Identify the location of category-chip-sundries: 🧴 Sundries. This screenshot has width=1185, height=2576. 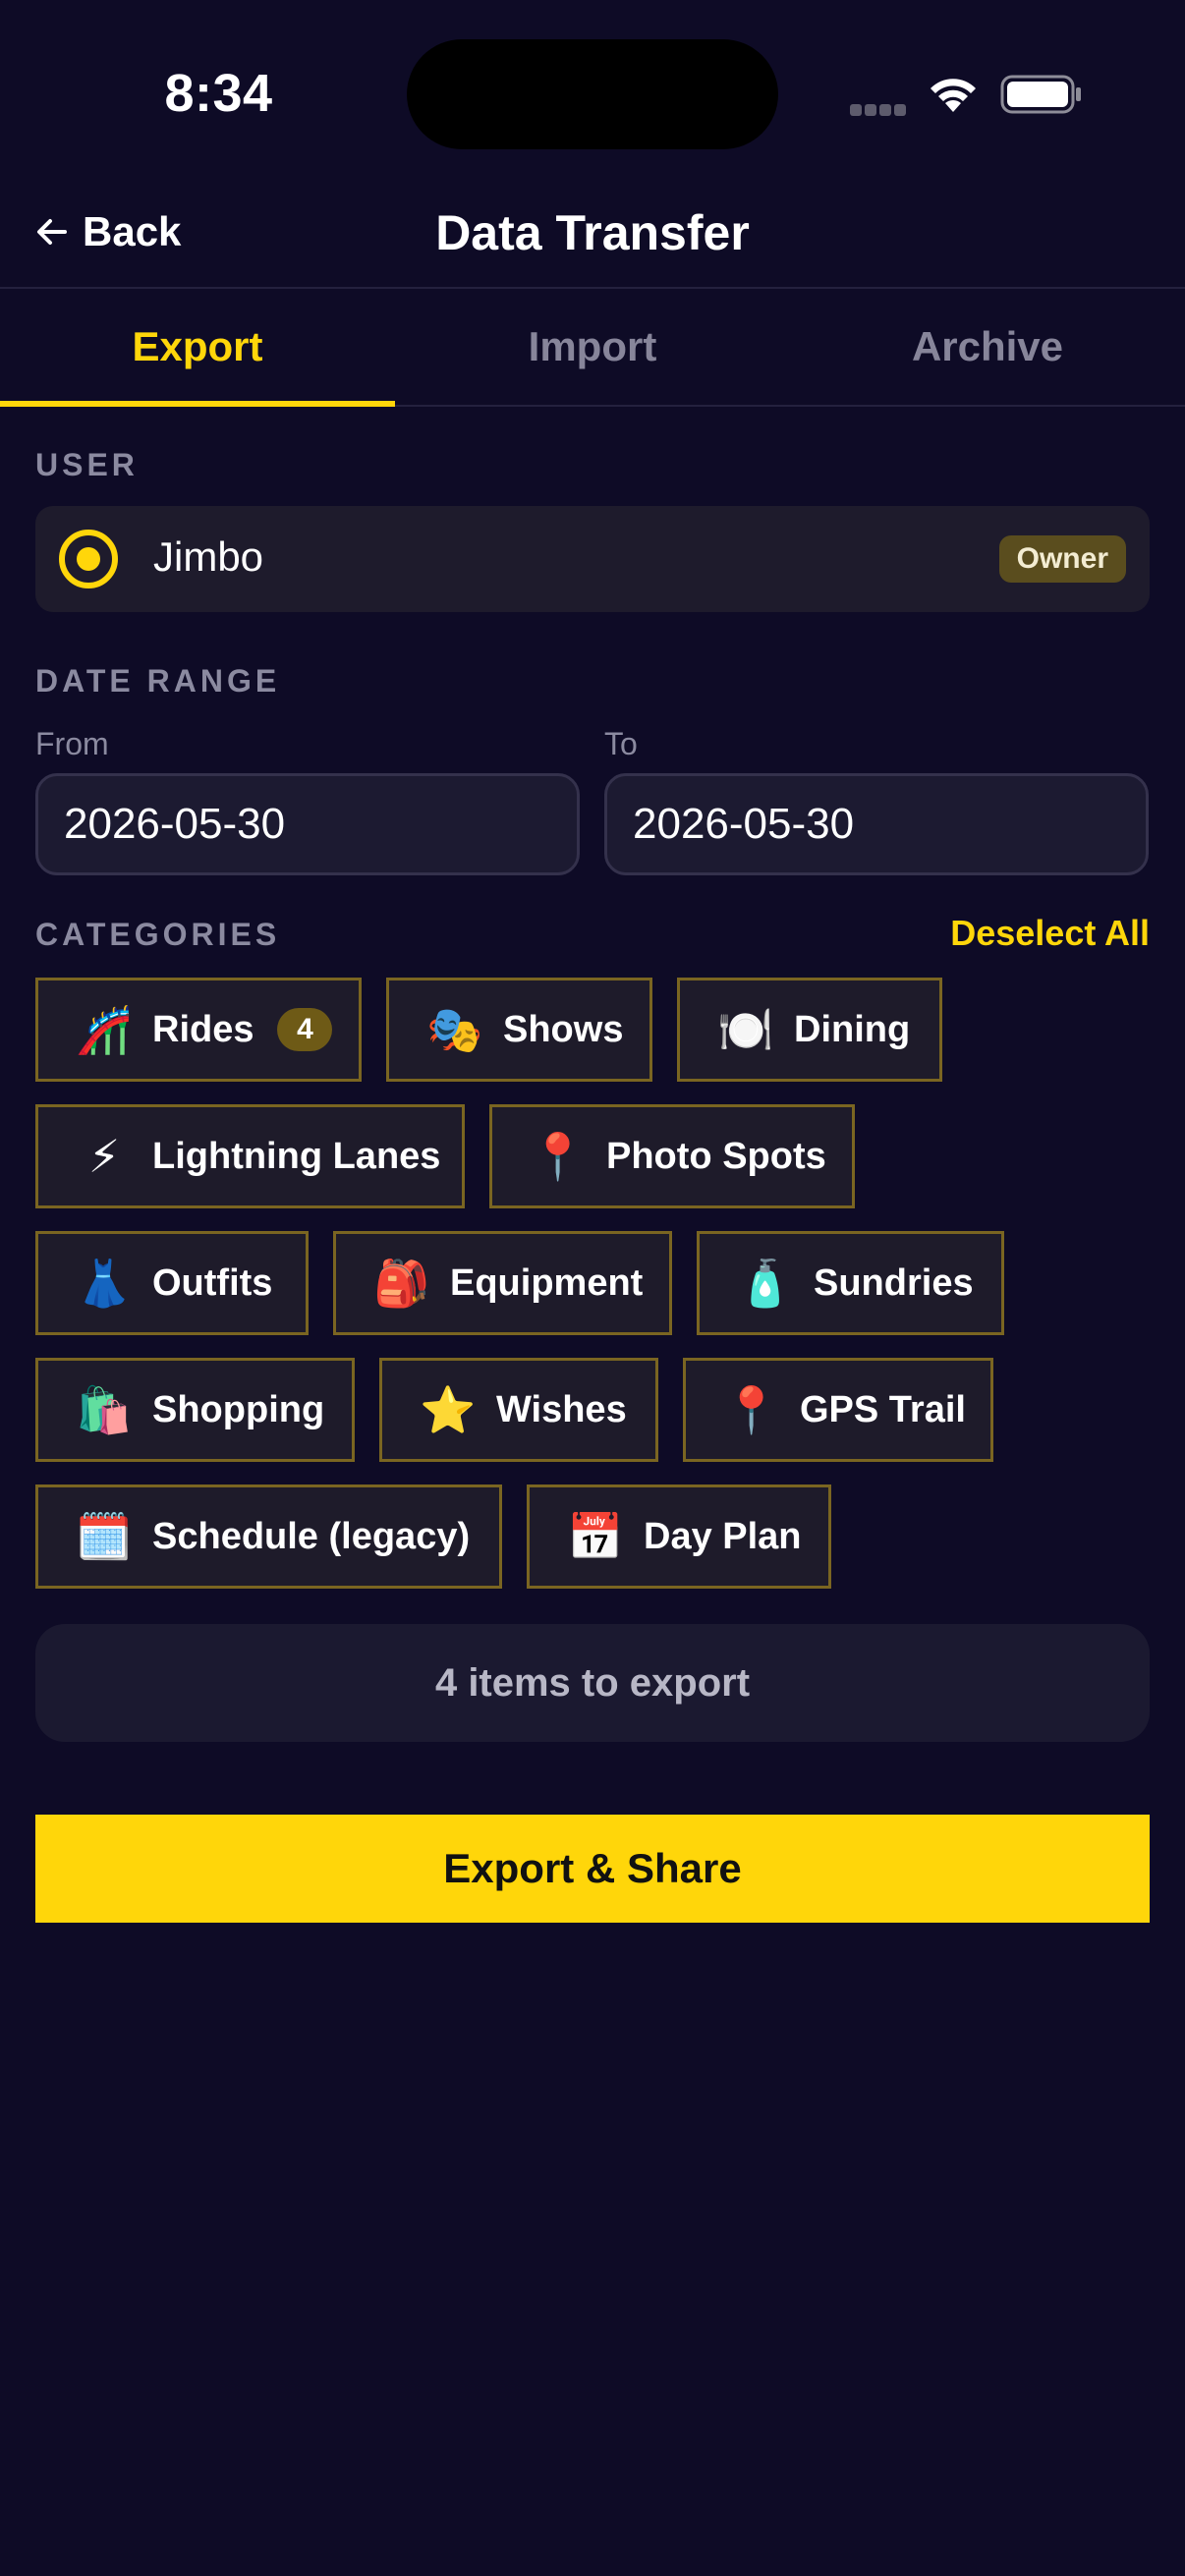
(850, 1283).